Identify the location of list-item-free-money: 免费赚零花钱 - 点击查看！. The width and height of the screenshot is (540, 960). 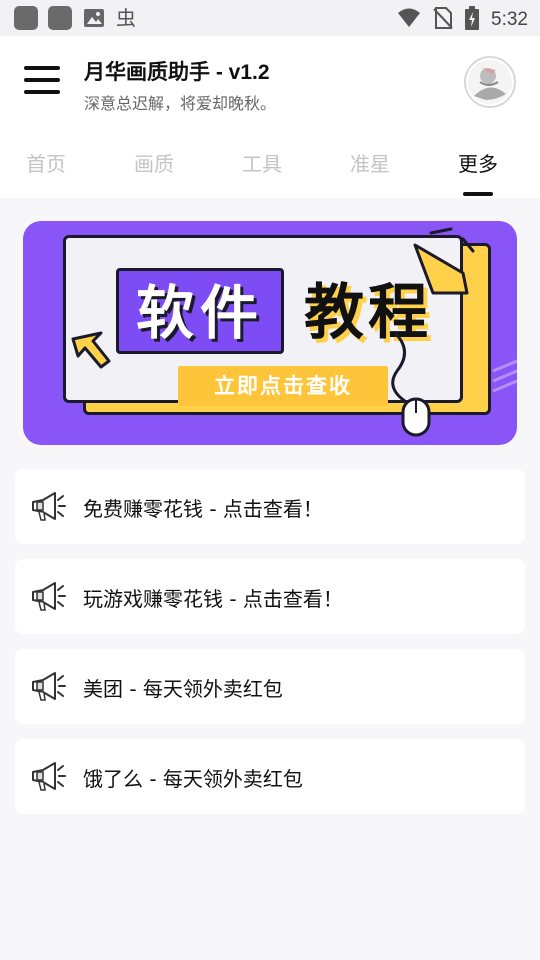
(270, 506).